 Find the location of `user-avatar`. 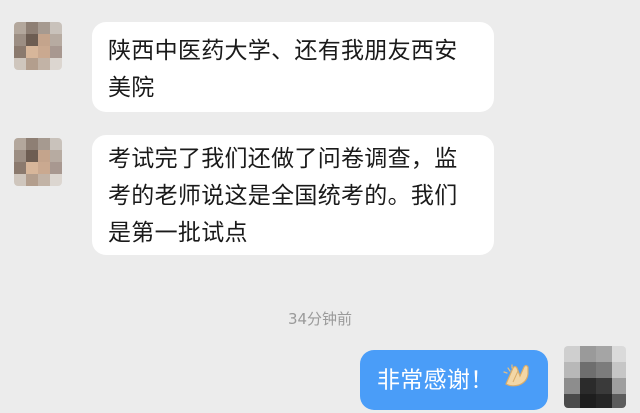

user-avatar is located at coordinates (595, 377).